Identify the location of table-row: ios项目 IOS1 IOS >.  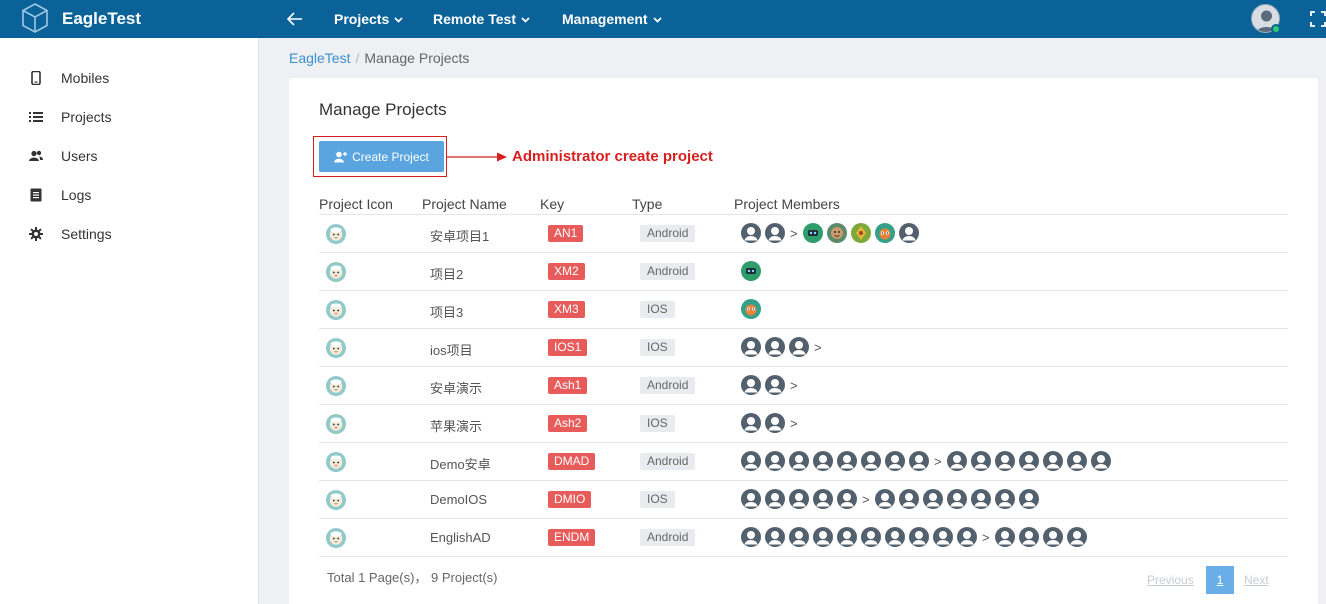
(803, 348).